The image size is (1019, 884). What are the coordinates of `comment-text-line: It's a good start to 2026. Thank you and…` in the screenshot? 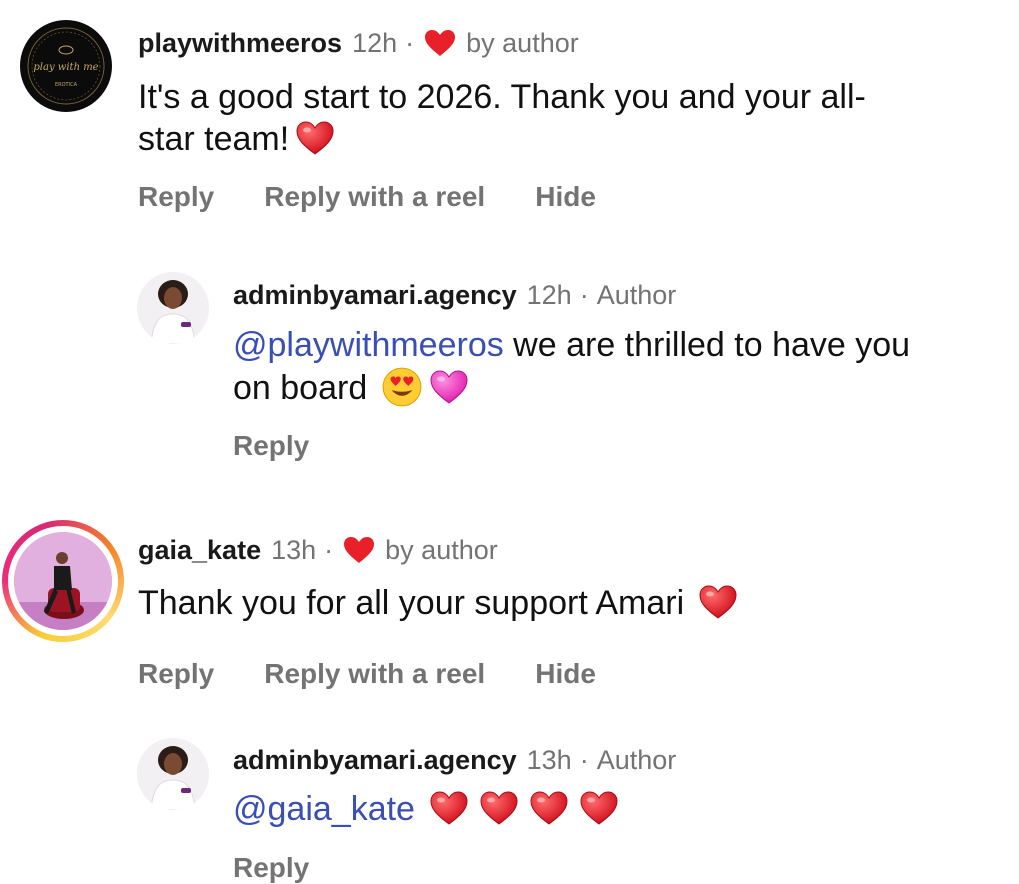 It's located at (502, 97).